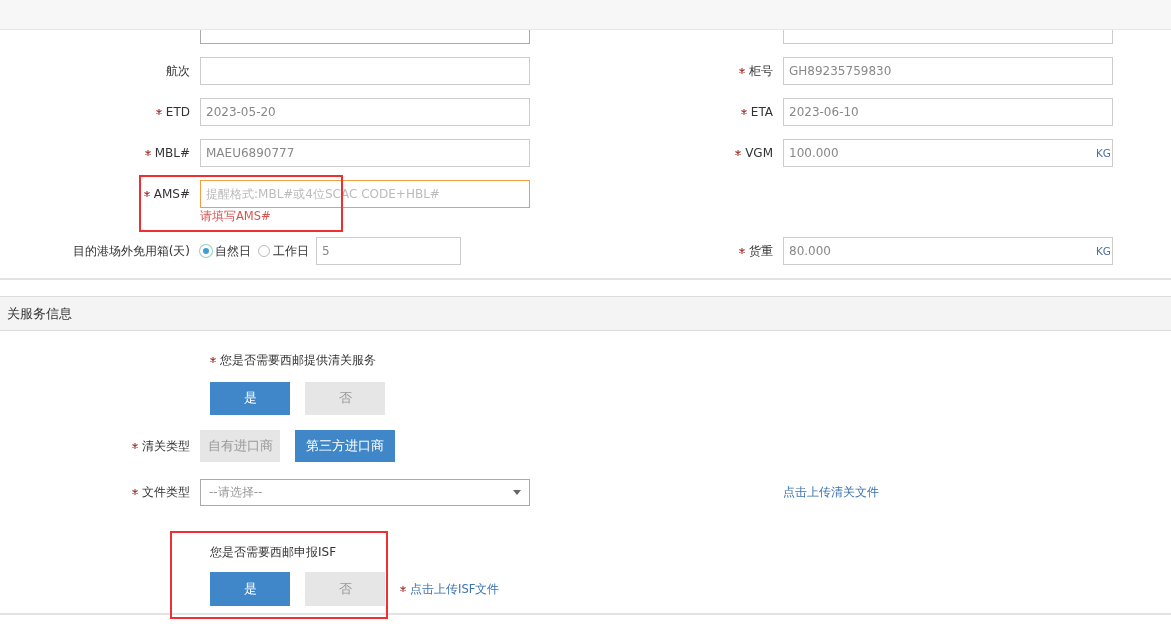  I want to click on question-text: 您是否需要西邮提供清关服务, so click(298, 360).